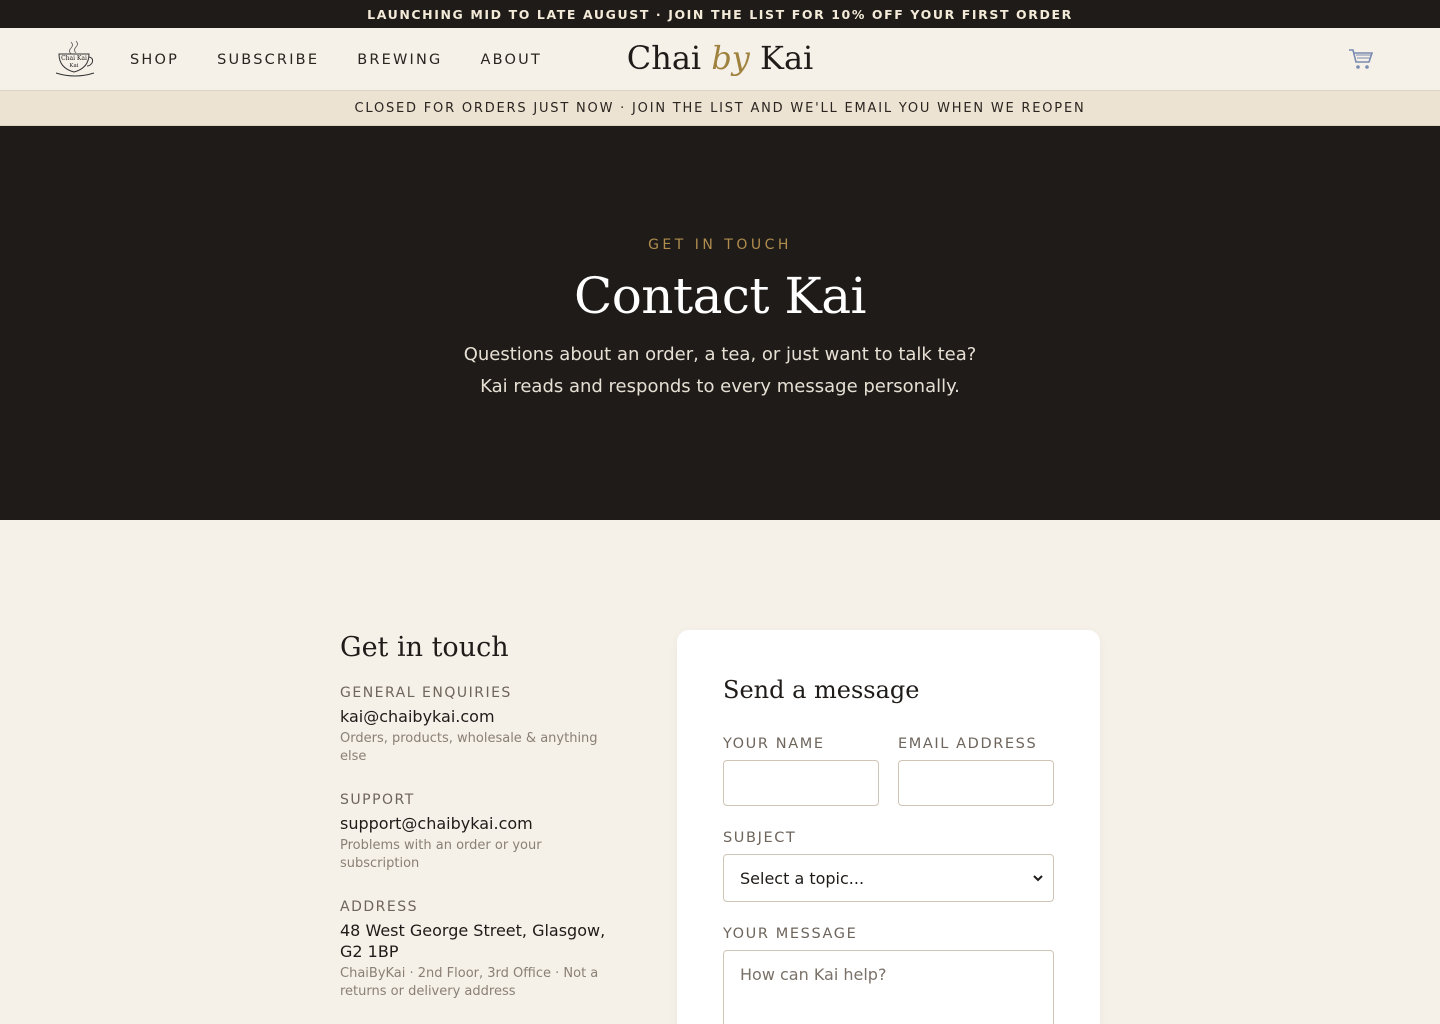  What do you see at coordinates (511, 60) in the screenshot?
I see `nav-about: ABOUT` at bounding box center [511, 60].